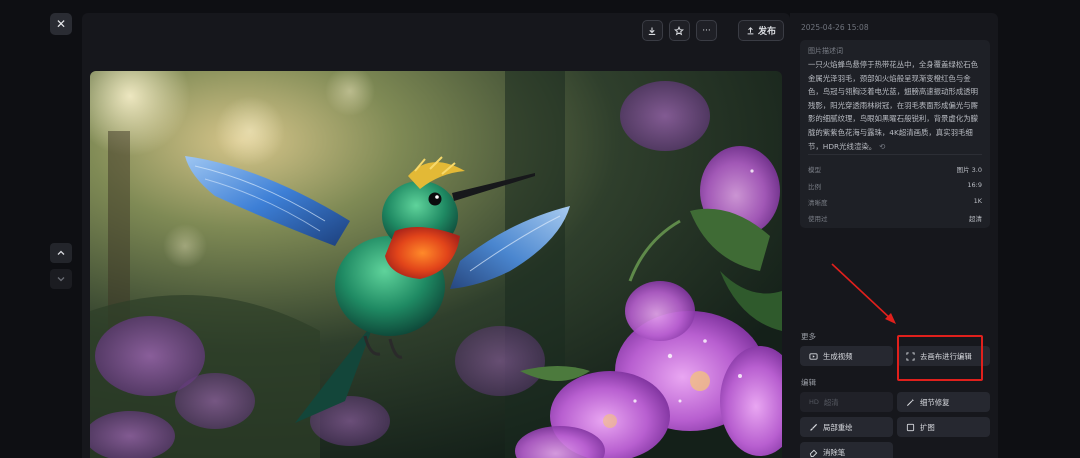 The height and width of the screenshot is (458, 1080). What do you see at coordinates (969, 170) in the screenshot?
I see `meta-value: 图片 3.0` at bounding box center [969, 170].